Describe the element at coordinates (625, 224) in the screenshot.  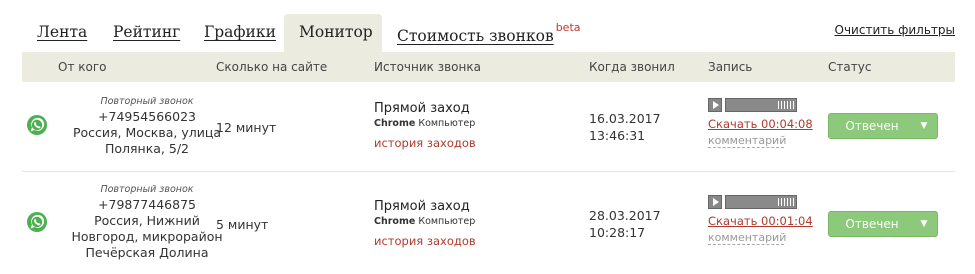
I see `call-datetime: 28.03.2017 10:28:17` at that location.